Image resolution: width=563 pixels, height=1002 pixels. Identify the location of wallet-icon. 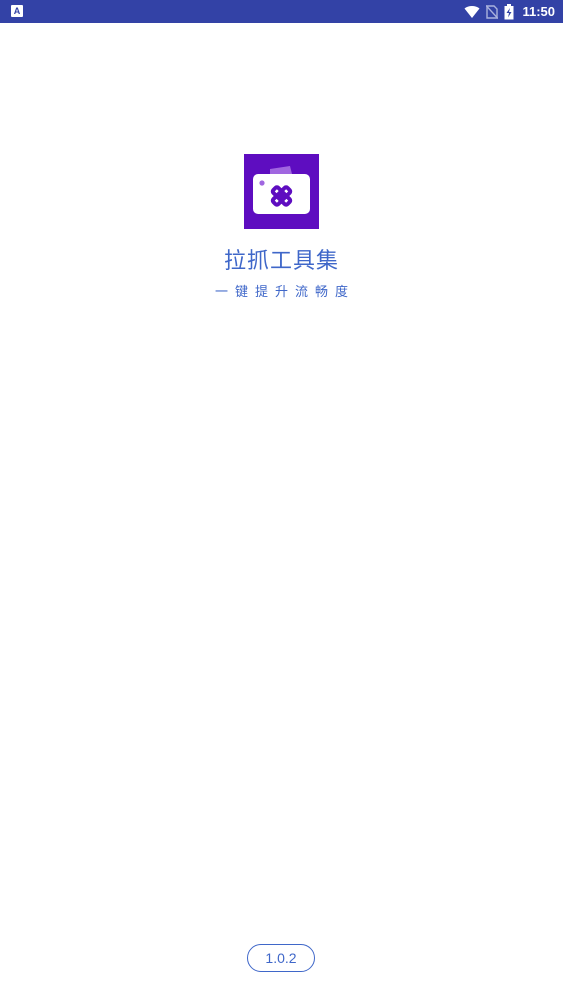
(281, 190).